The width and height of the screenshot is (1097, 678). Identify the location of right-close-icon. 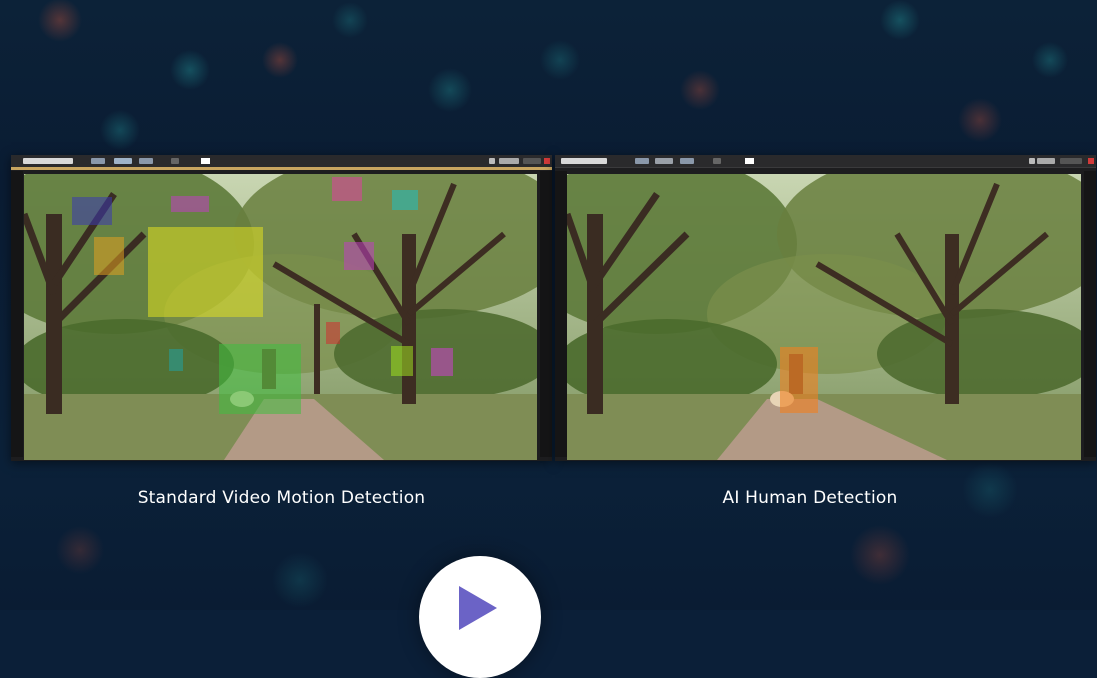
(1091, 161).